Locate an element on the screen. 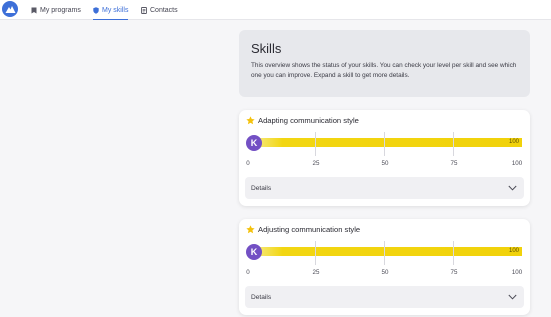 The image size is (551, 317). nav-contacts: Contacts is located at coordinates (159, 10).